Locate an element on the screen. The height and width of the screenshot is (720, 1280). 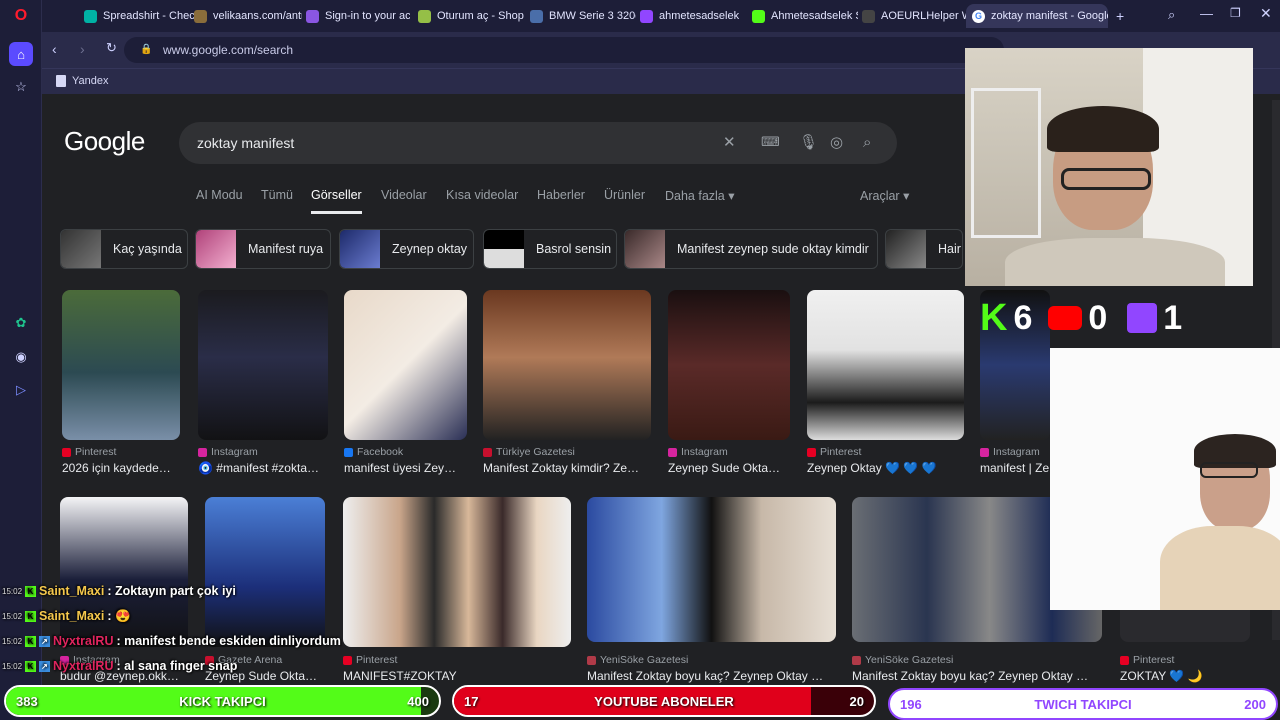
tools-button: Araçlar ▾ is located at coordinates (884, 195).